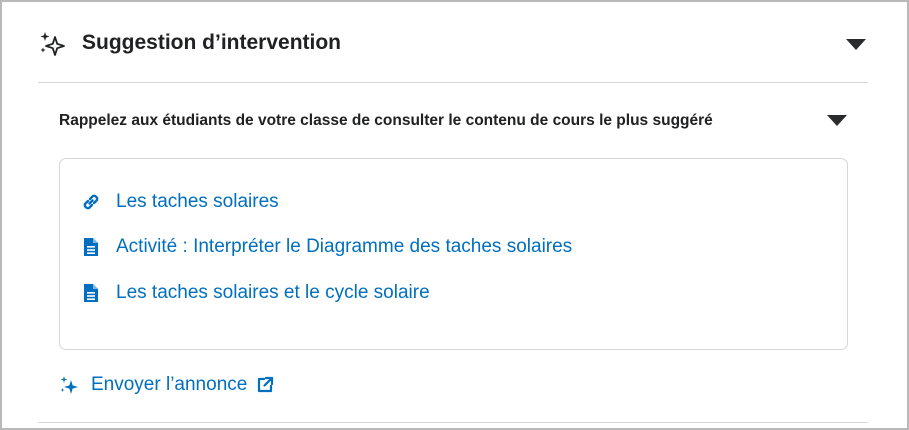 The image size is (909, 430). I want to click on list-item: Les taches solaires, so click(179, 202).